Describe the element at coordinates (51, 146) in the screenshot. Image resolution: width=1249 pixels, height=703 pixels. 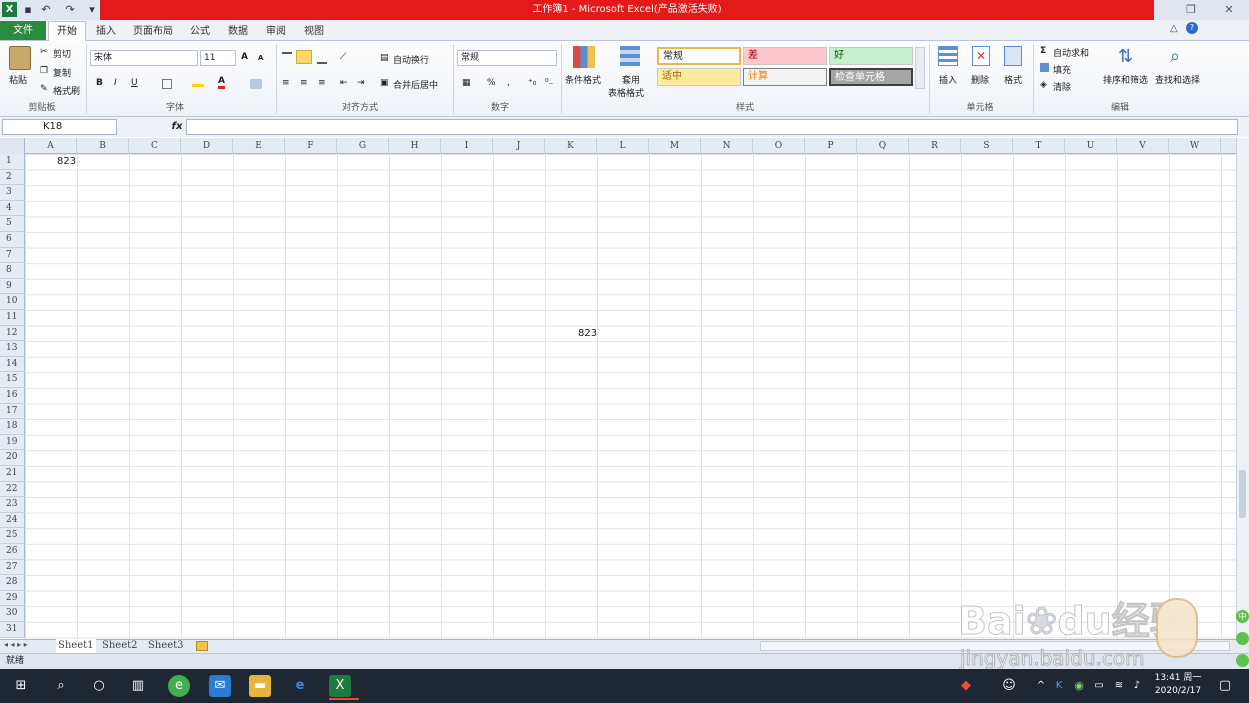
I see `column-header: A` at that location.